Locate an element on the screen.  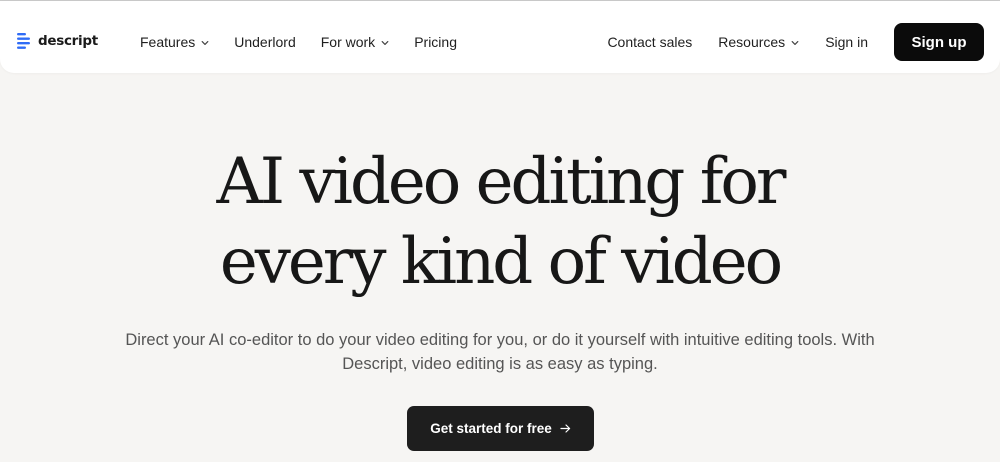
get-started-button: Get started for free is located at coordinates (500, 428).